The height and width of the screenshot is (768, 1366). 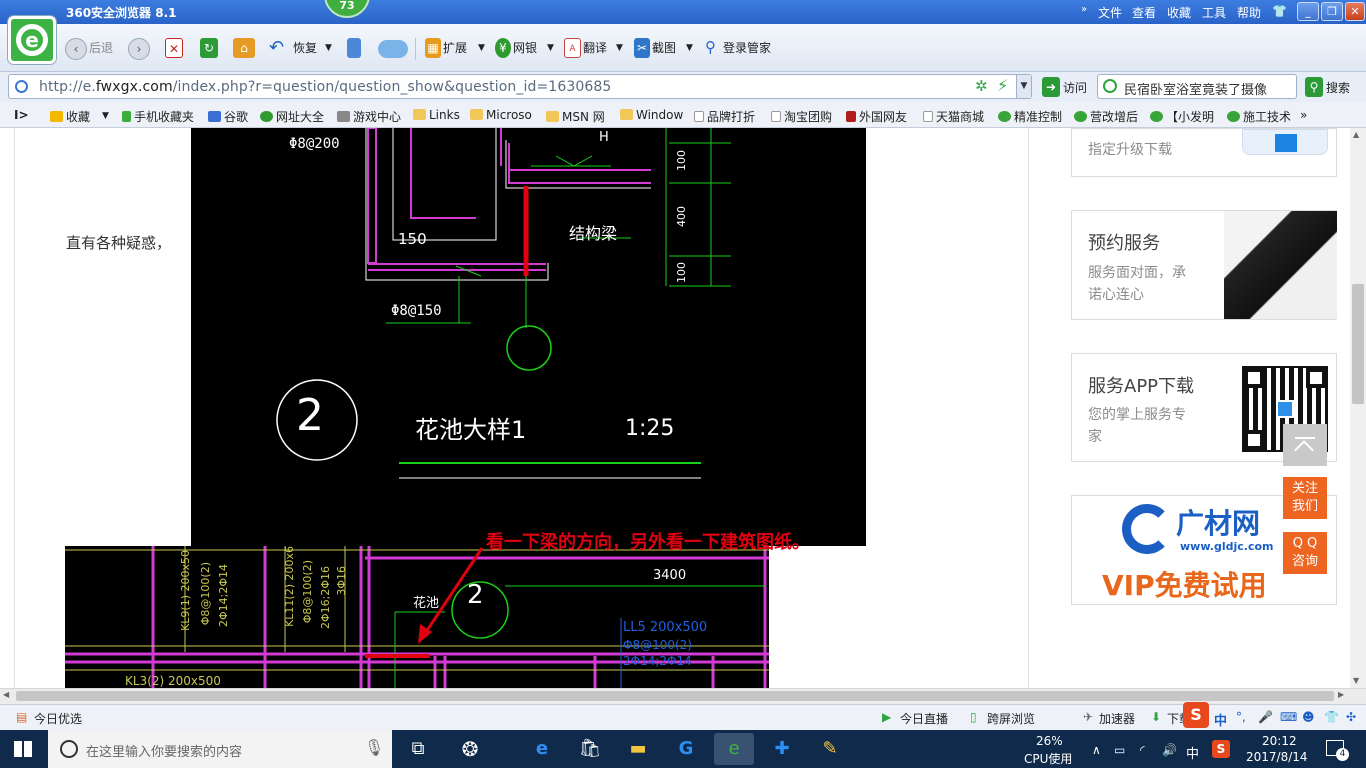 What do you see at coordinates (228, 116) in the screenshot?
I see `bookmark-item: 谷歌` at bounding box center [228, 116].